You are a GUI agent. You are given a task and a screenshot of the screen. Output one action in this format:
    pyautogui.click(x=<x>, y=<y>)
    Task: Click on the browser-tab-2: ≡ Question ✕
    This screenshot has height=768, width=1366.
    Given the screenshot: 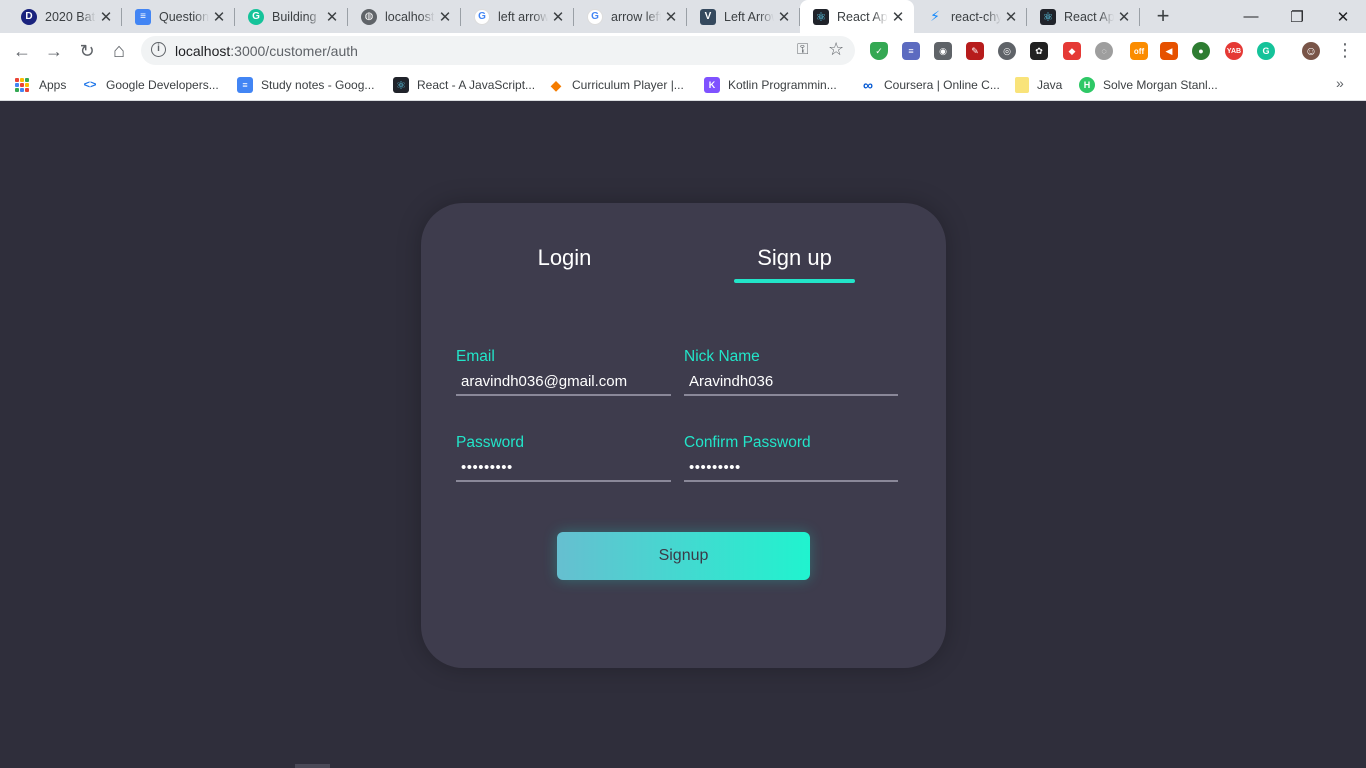 What is the action you would take?
    pyautogui.click(x=178, y=16)
    